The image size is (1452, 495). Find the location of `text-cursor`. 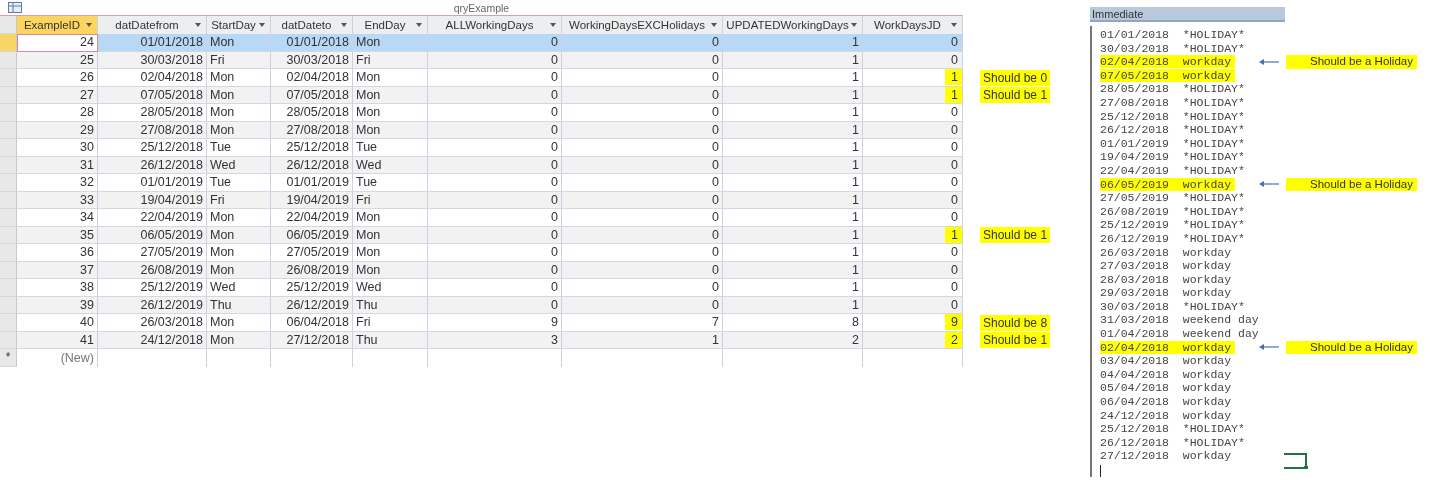

text-cursor is located at coordinates (1100, 471).